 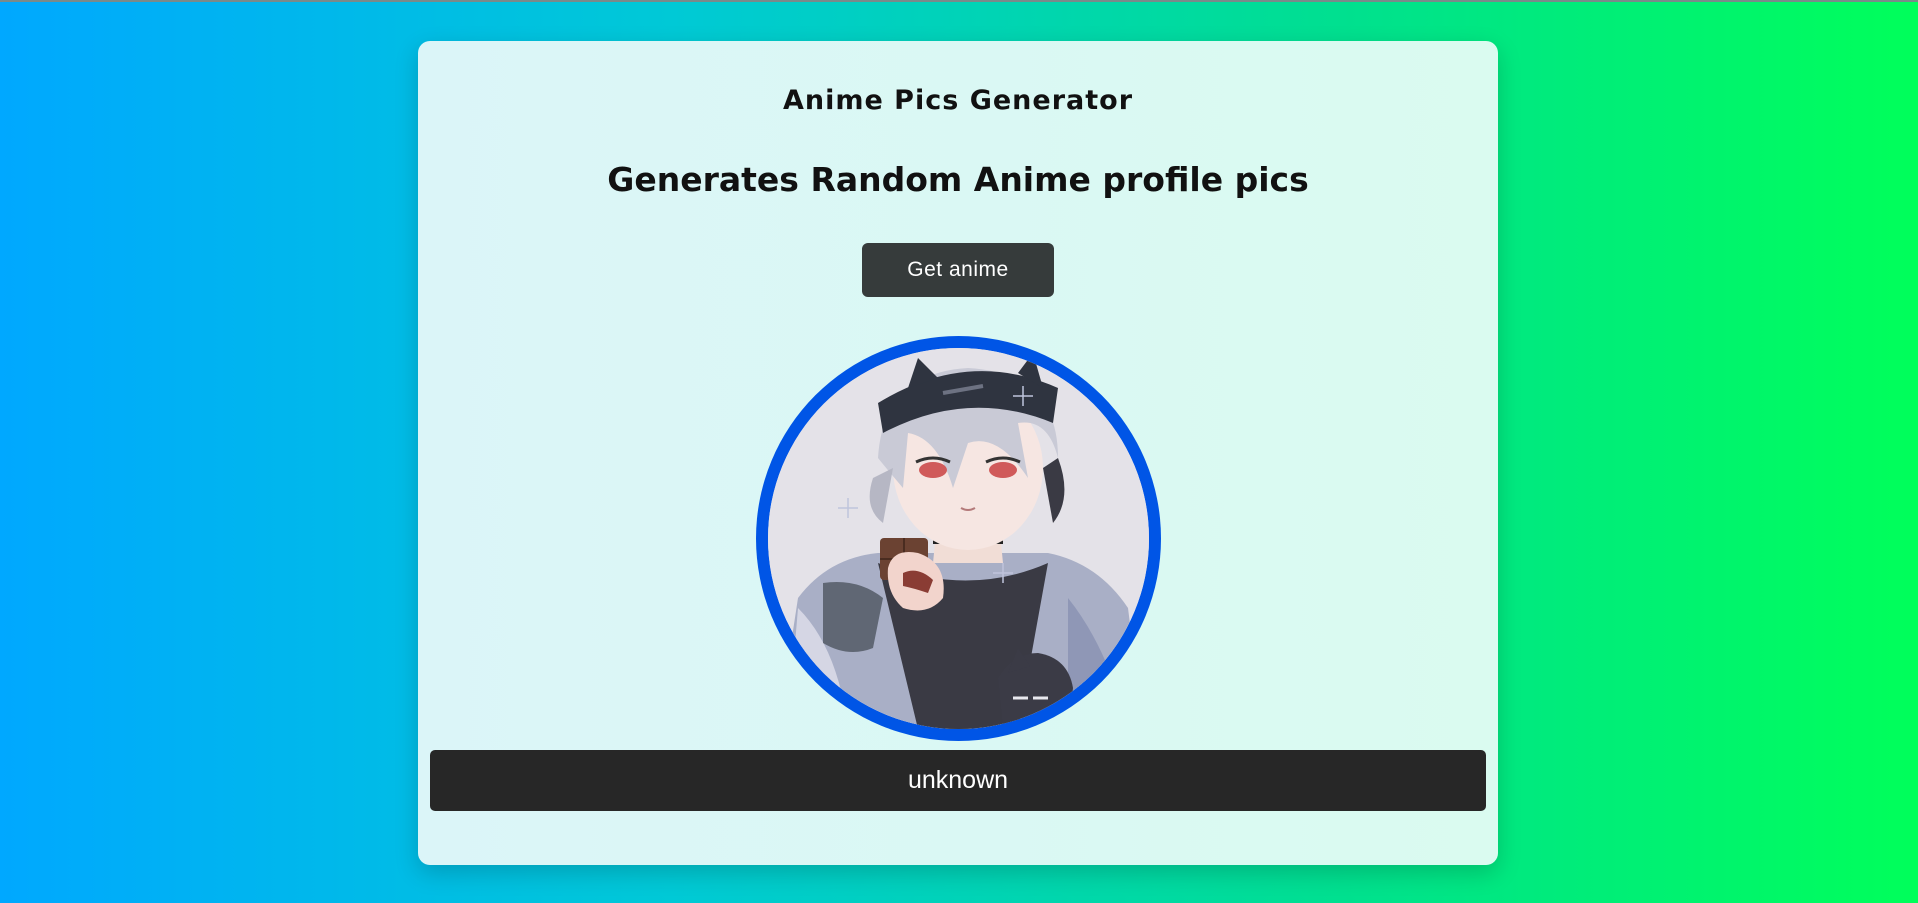 I want to click on avatar-frame, so click(x=958, y=538).